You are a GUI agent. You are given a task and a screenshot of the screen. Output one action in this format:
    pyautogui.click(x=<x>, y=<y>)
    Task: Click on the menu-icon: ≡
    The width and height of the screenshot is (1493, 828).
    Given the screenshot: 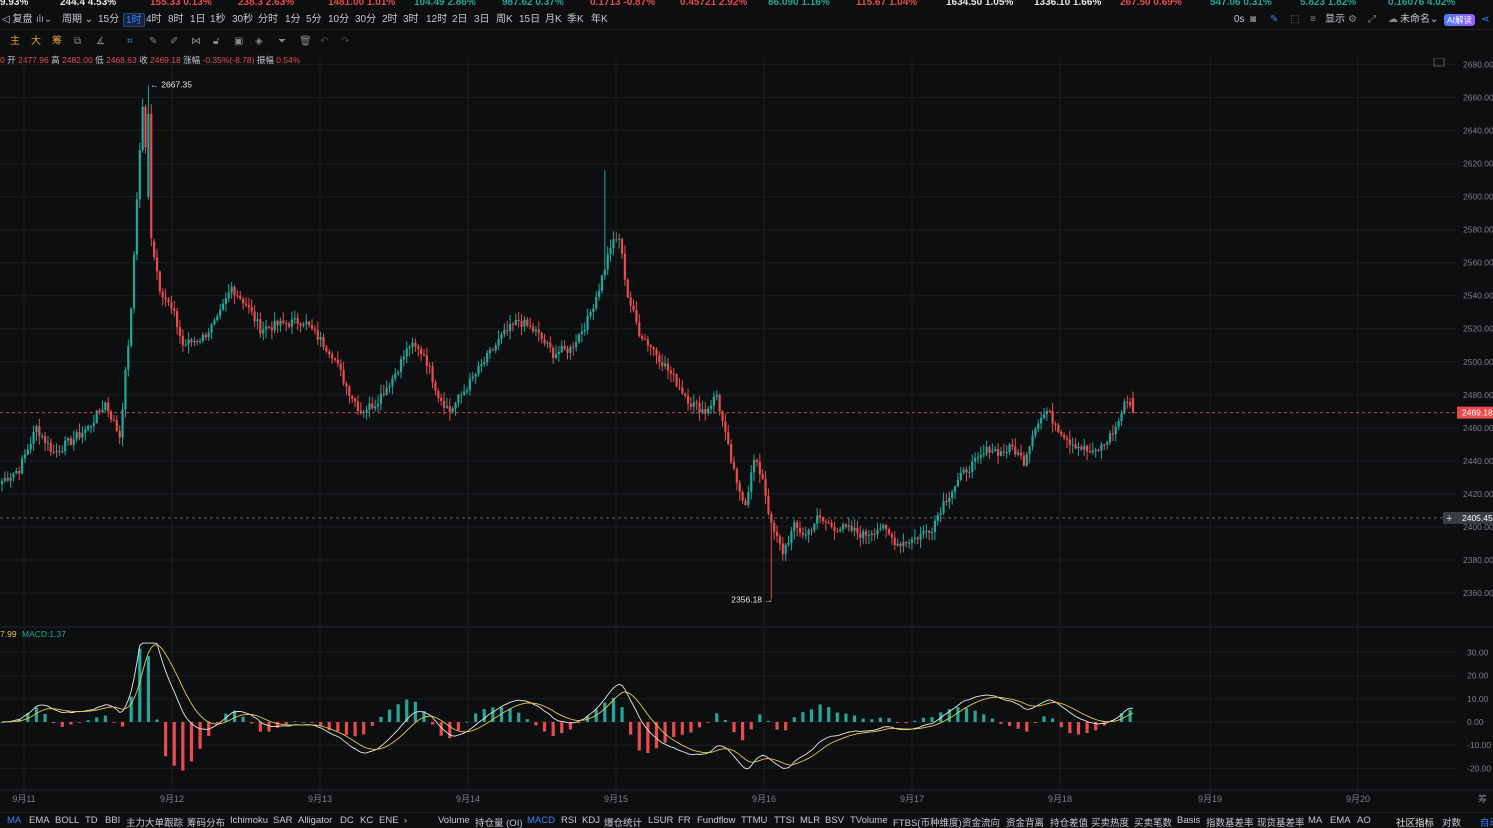 What is the action you would take?
    pyautogui.click(x=1313, y=20)
    